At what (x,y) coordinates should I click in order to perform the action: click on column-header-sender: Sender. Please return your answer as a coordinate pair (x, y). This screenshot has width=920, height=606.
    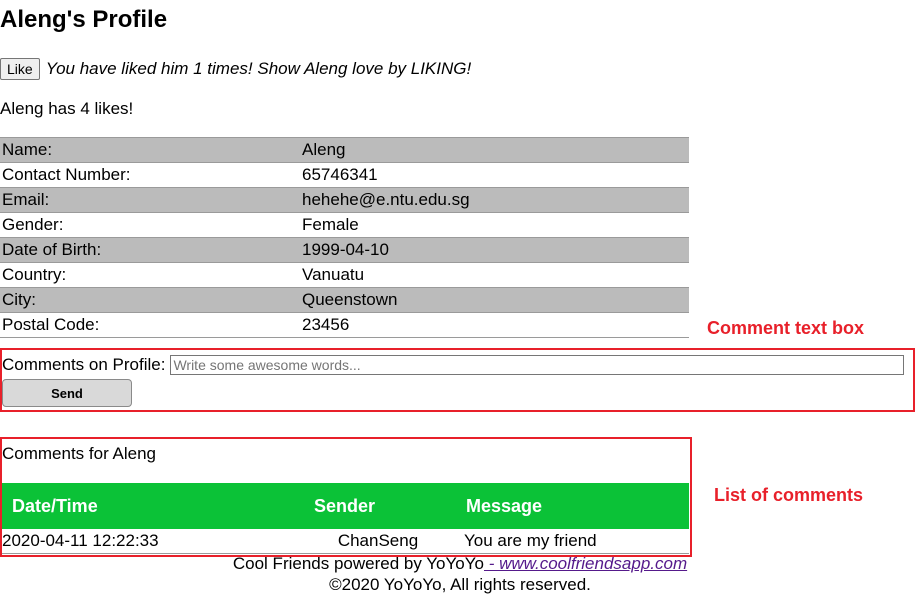
    Looking at the image, I should click on (378, 506).